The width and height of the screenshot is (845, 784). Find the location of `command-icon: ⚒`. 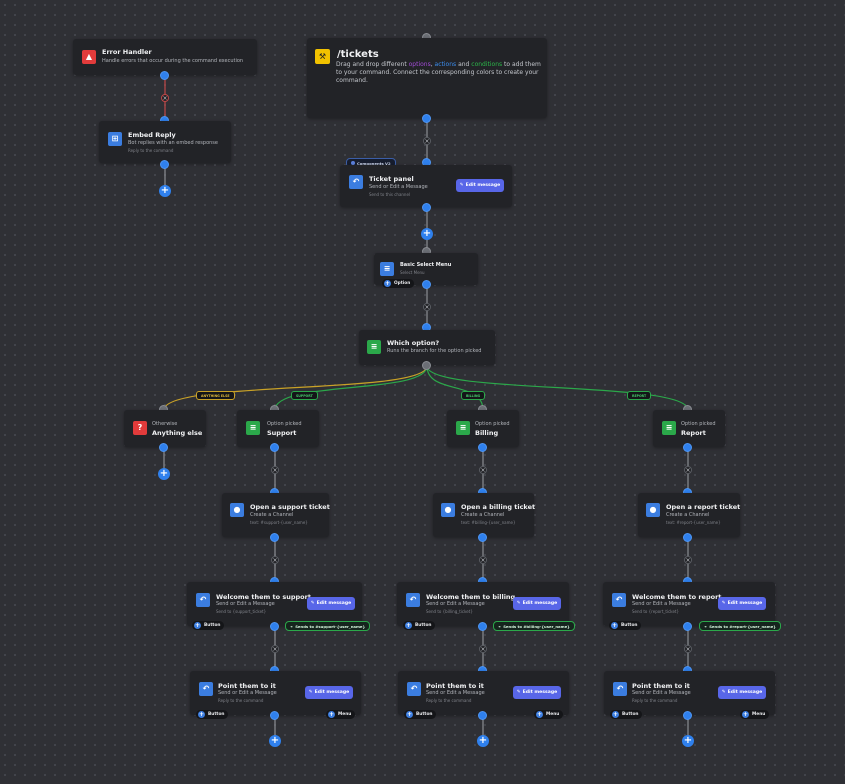

command-icon: ⚒ is located at coordinates (322, 56).